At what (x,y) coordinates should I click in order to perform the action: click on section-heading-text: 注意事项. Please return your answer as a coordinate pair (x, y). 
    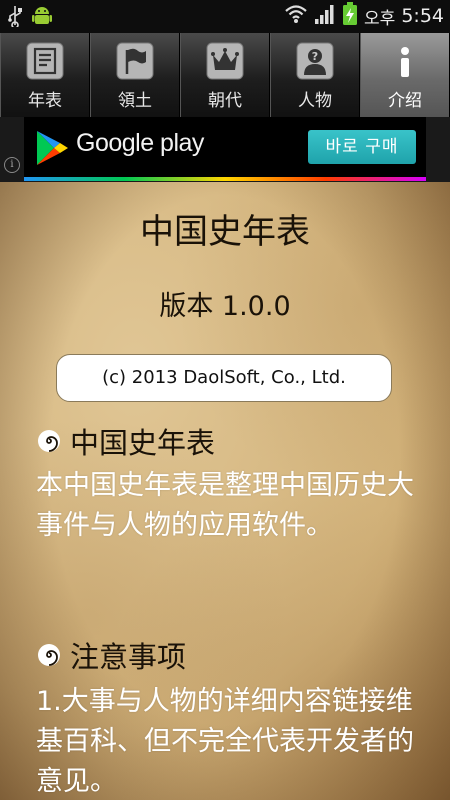
    Looking at the image, I should click on (128, 657).